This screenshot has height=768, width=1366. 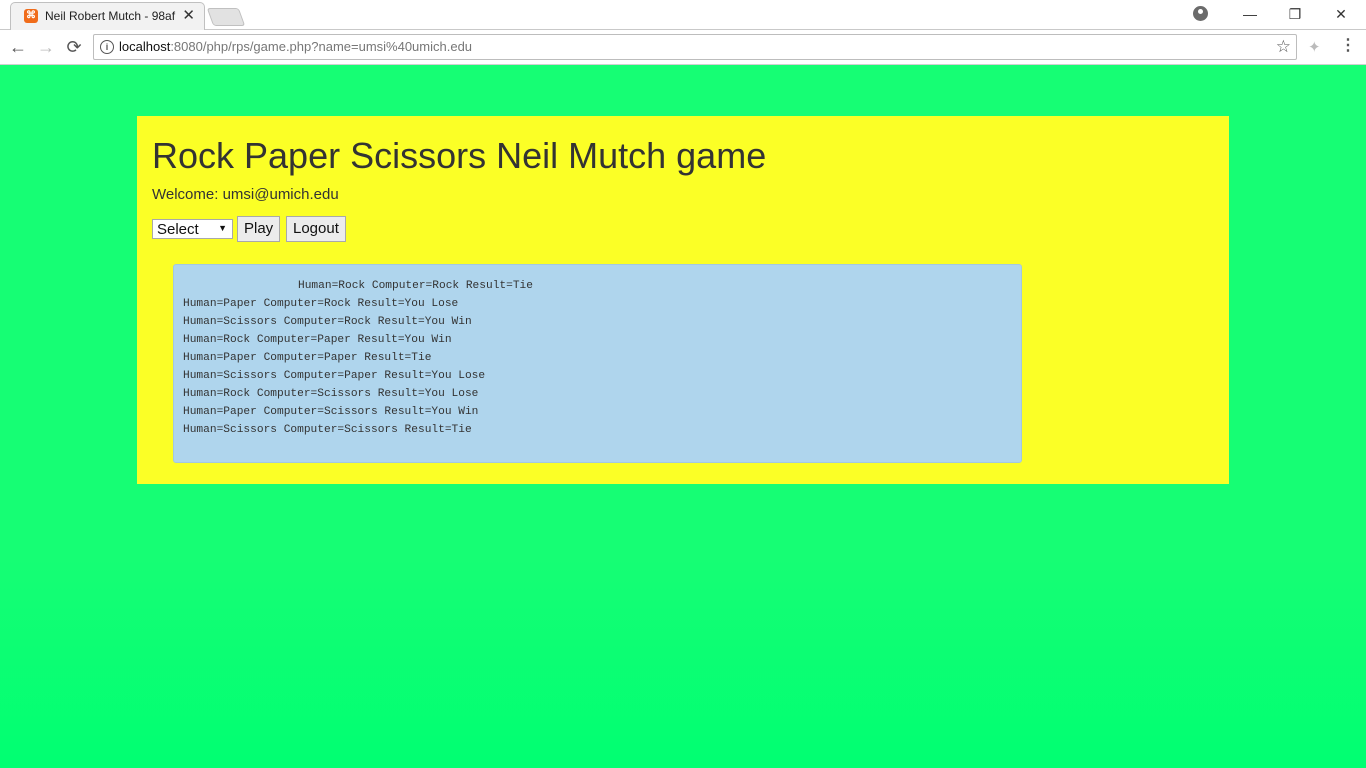 I want to click on browser-tab: ⌘ Neil Robert Mutch - 98af ✕, so click(x=107, y=16).